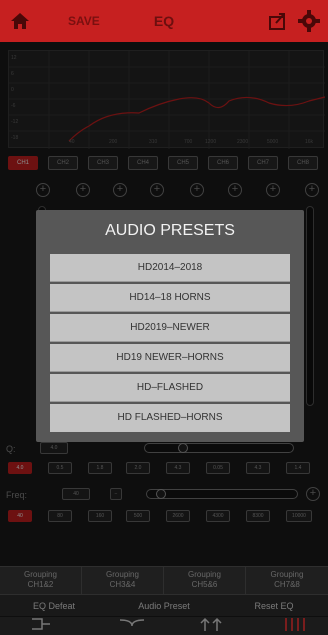  Describe the element at coordinates (211, 624) in the screenshot. I see `delay-gain-icon` at that location.